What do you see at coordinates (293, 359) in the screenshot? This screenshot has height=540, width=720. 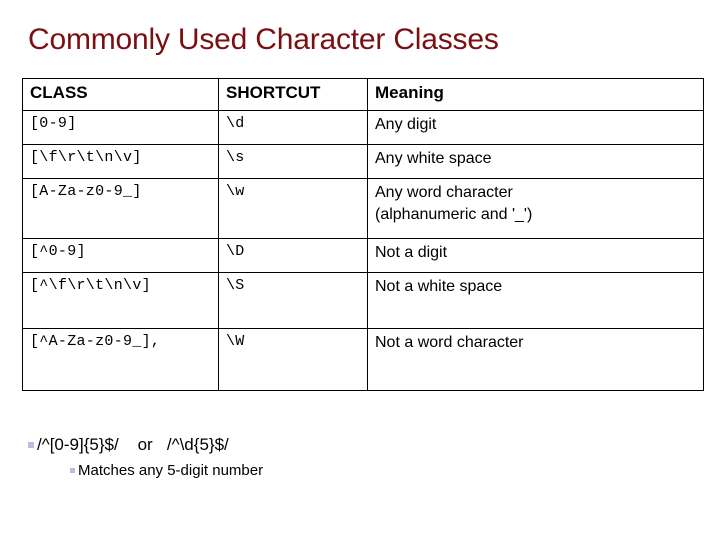 I see `cell-shortcut: \W` at bounding box center [293, 359].